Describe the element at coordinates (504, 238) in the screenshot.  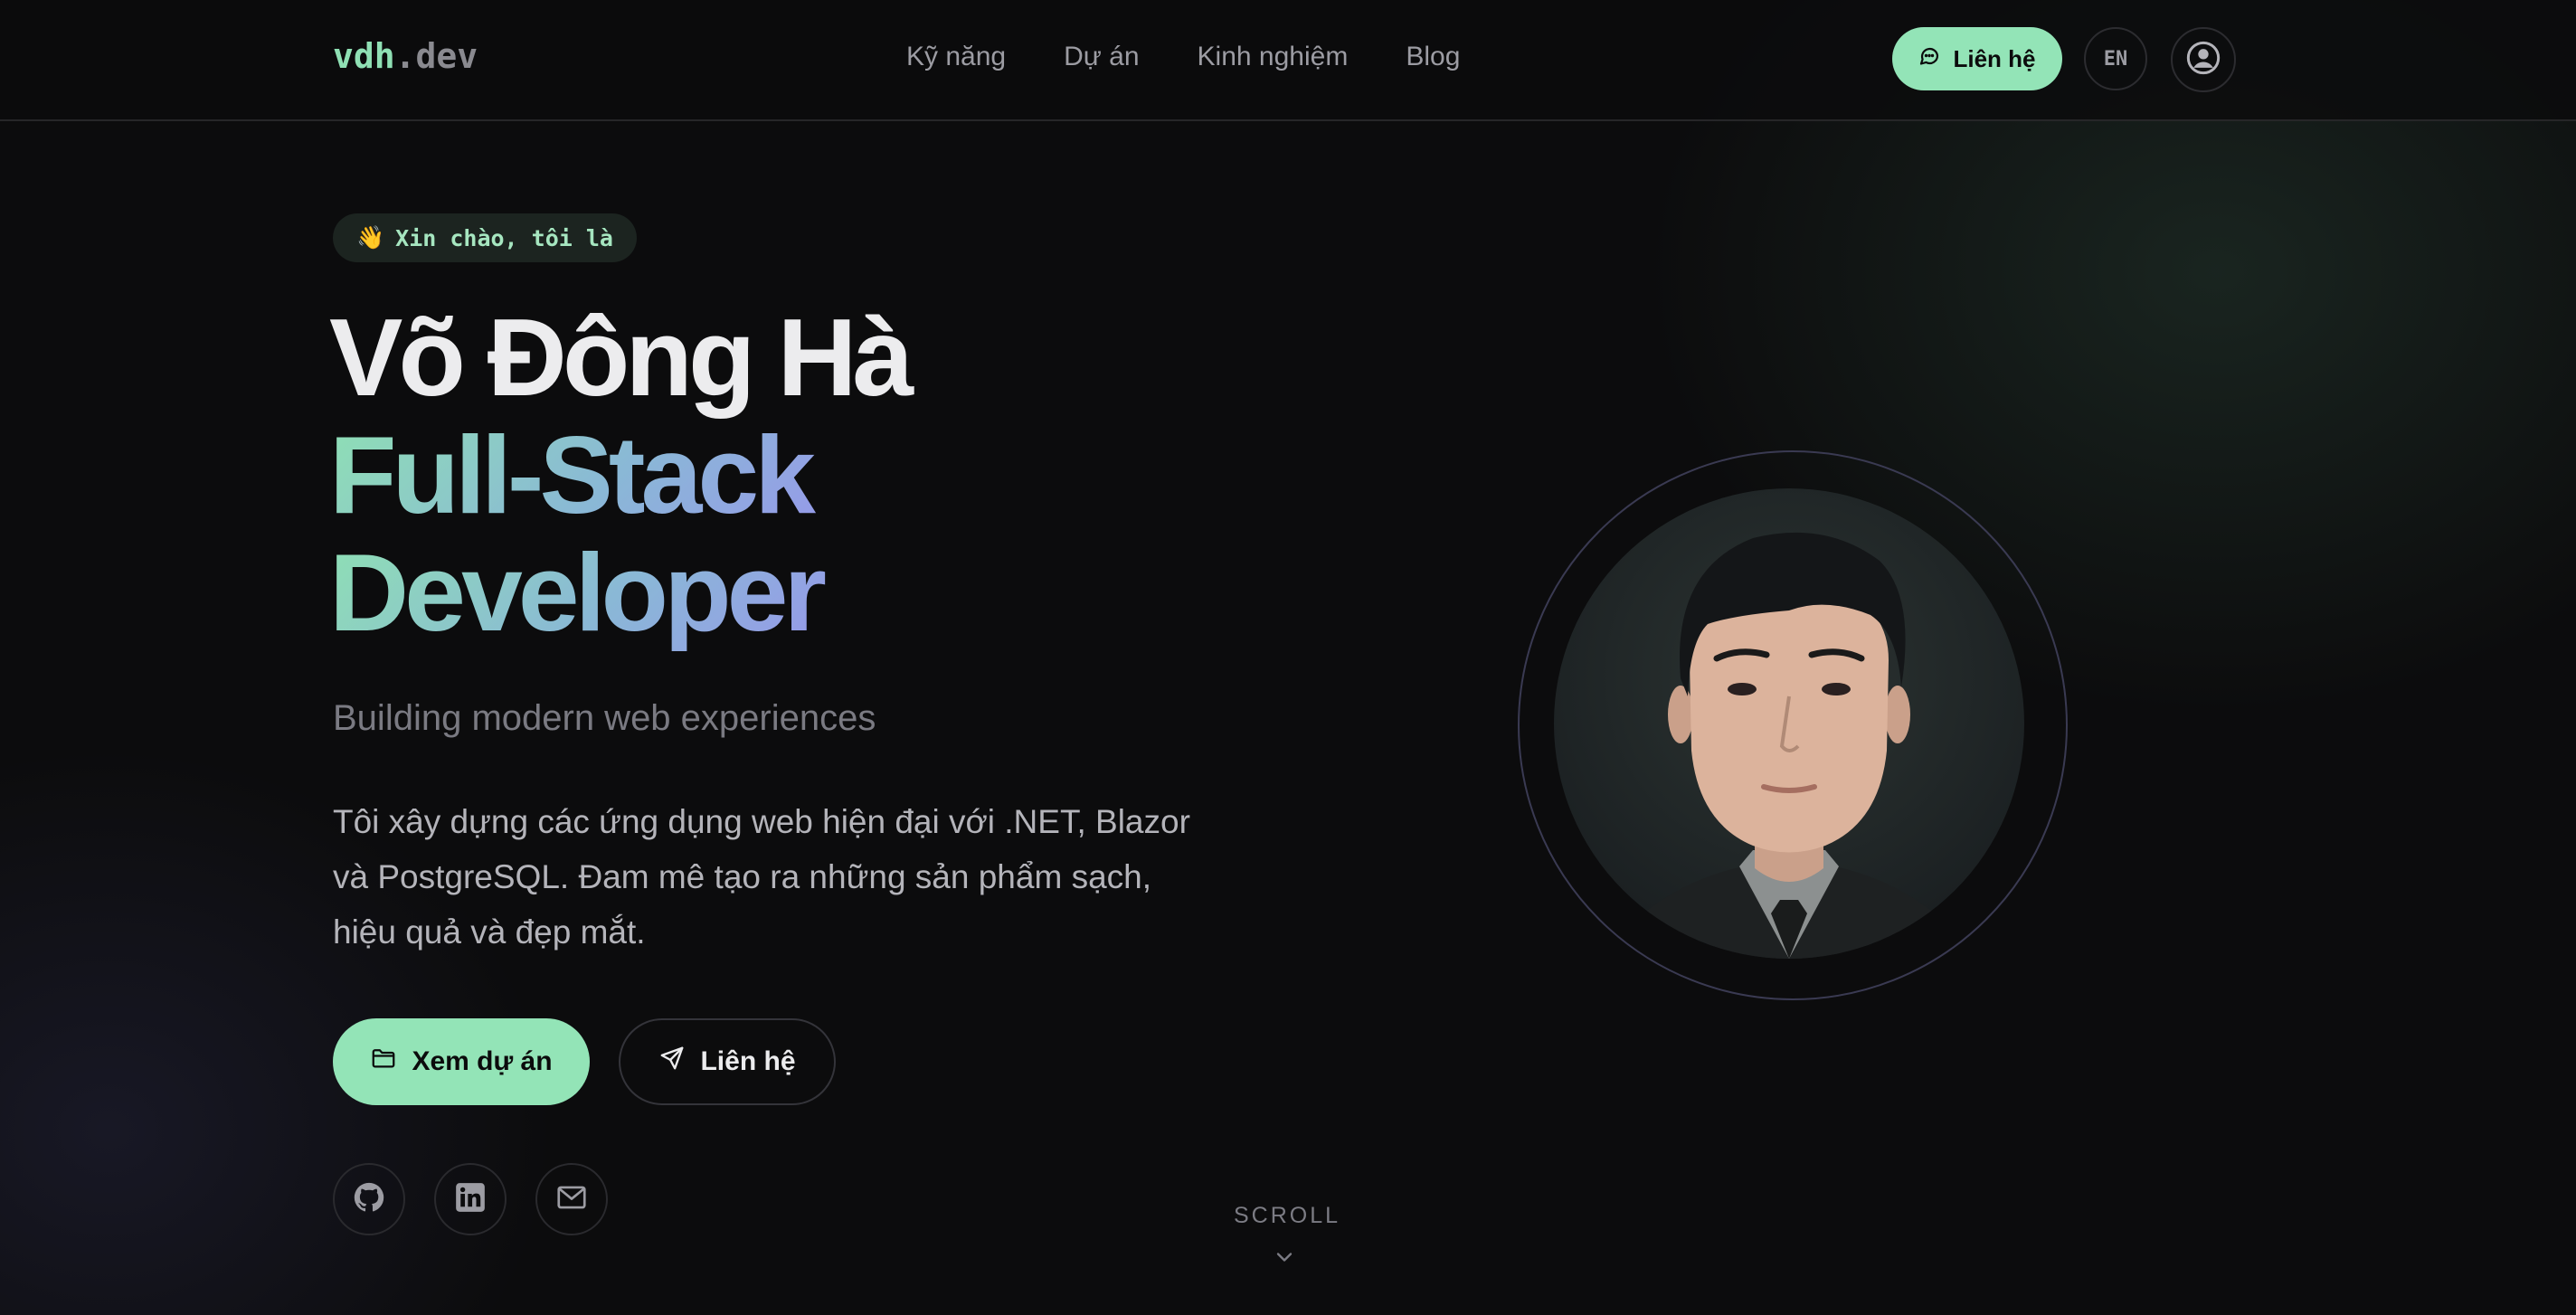
I see `greeting-text: Xin chào, tôi là` at that location.